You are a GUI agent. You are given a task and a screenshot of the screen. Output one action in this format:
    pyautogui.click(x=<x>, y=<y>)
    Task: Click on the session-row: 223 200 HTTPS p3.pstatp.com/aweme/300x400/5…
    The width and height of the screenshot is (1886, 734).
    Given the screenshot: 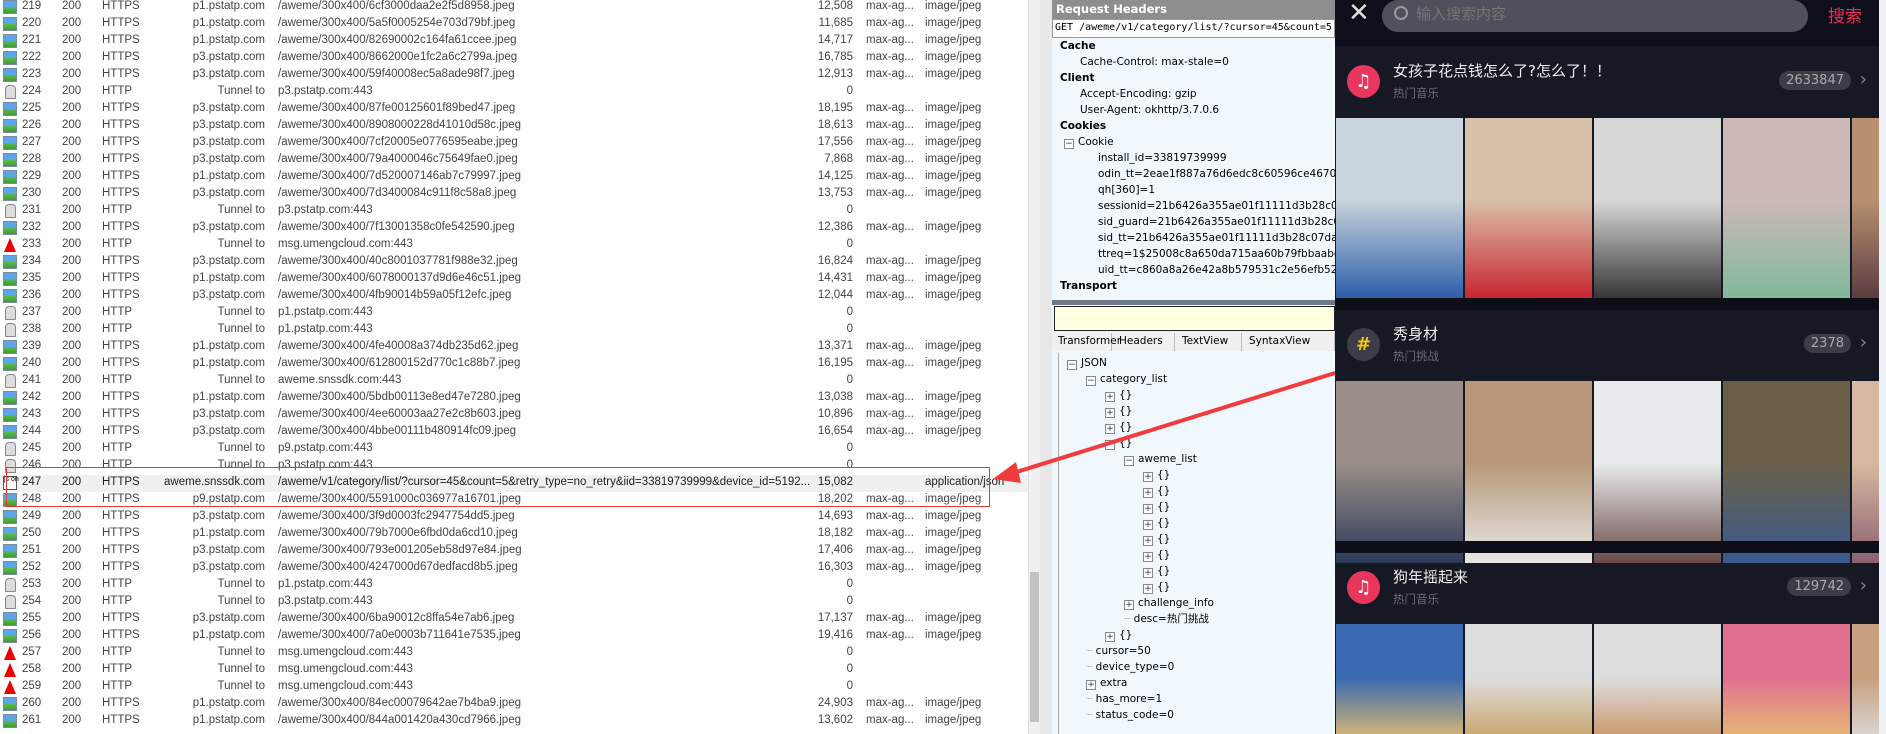 What is the action you would take?
    pyautogui.click(x=514, y=75)
    